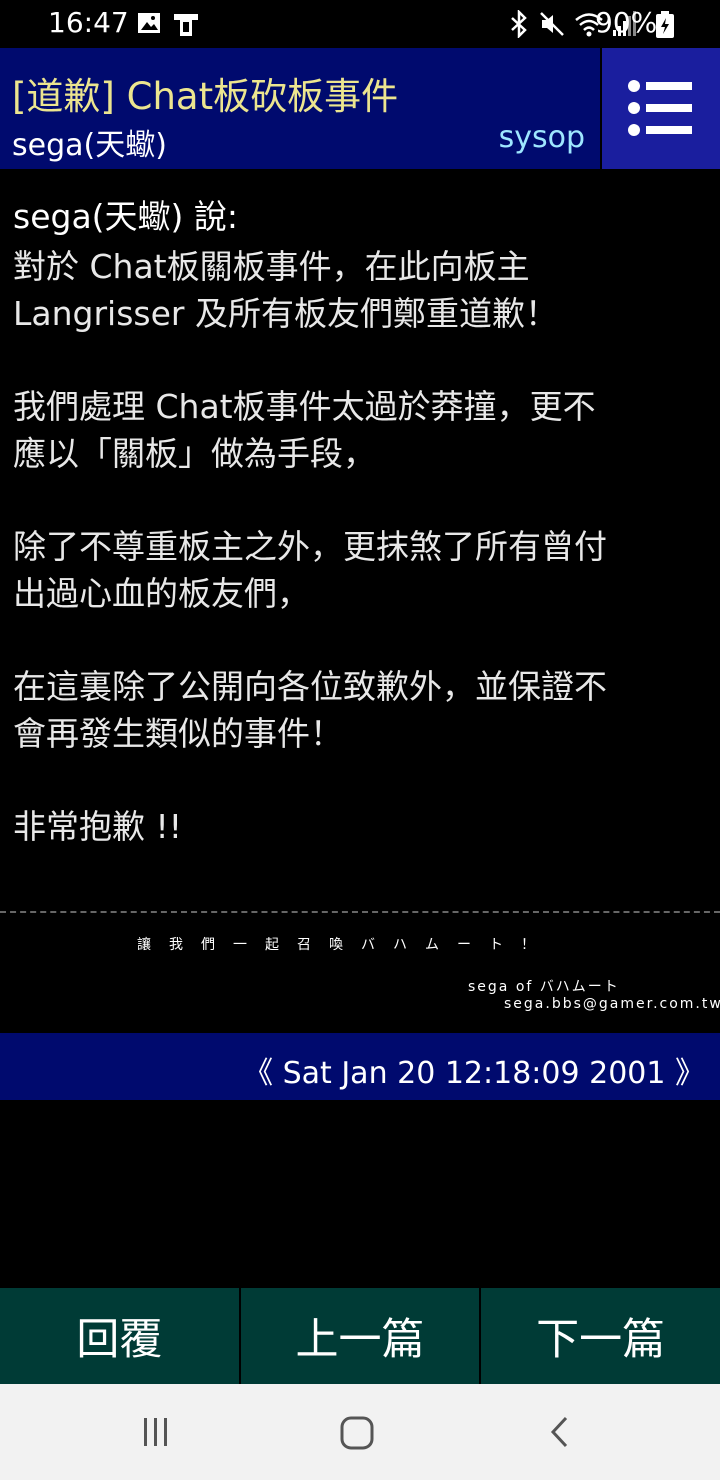  I want to click on home-icon, so click(357, 1433).